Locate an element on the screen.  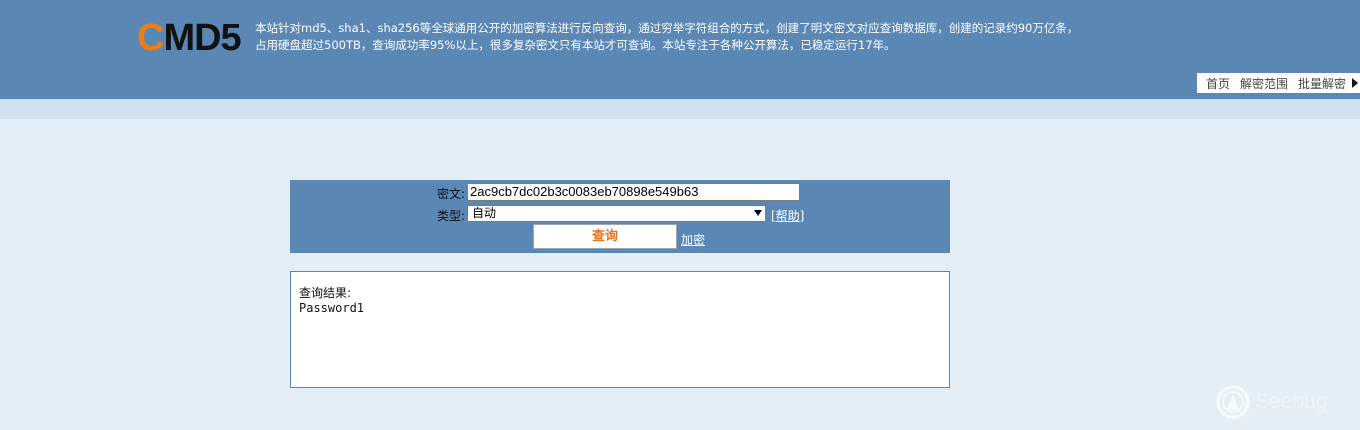
type-select-value: 自动 is located at coordinates (484, 213).